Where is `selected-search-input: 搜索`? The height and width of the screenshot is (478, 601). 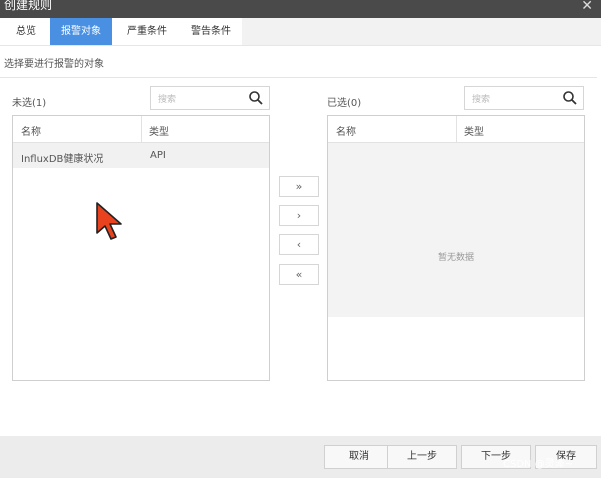 selected-search-input: 搜索 is located at coordinates (524, 98).